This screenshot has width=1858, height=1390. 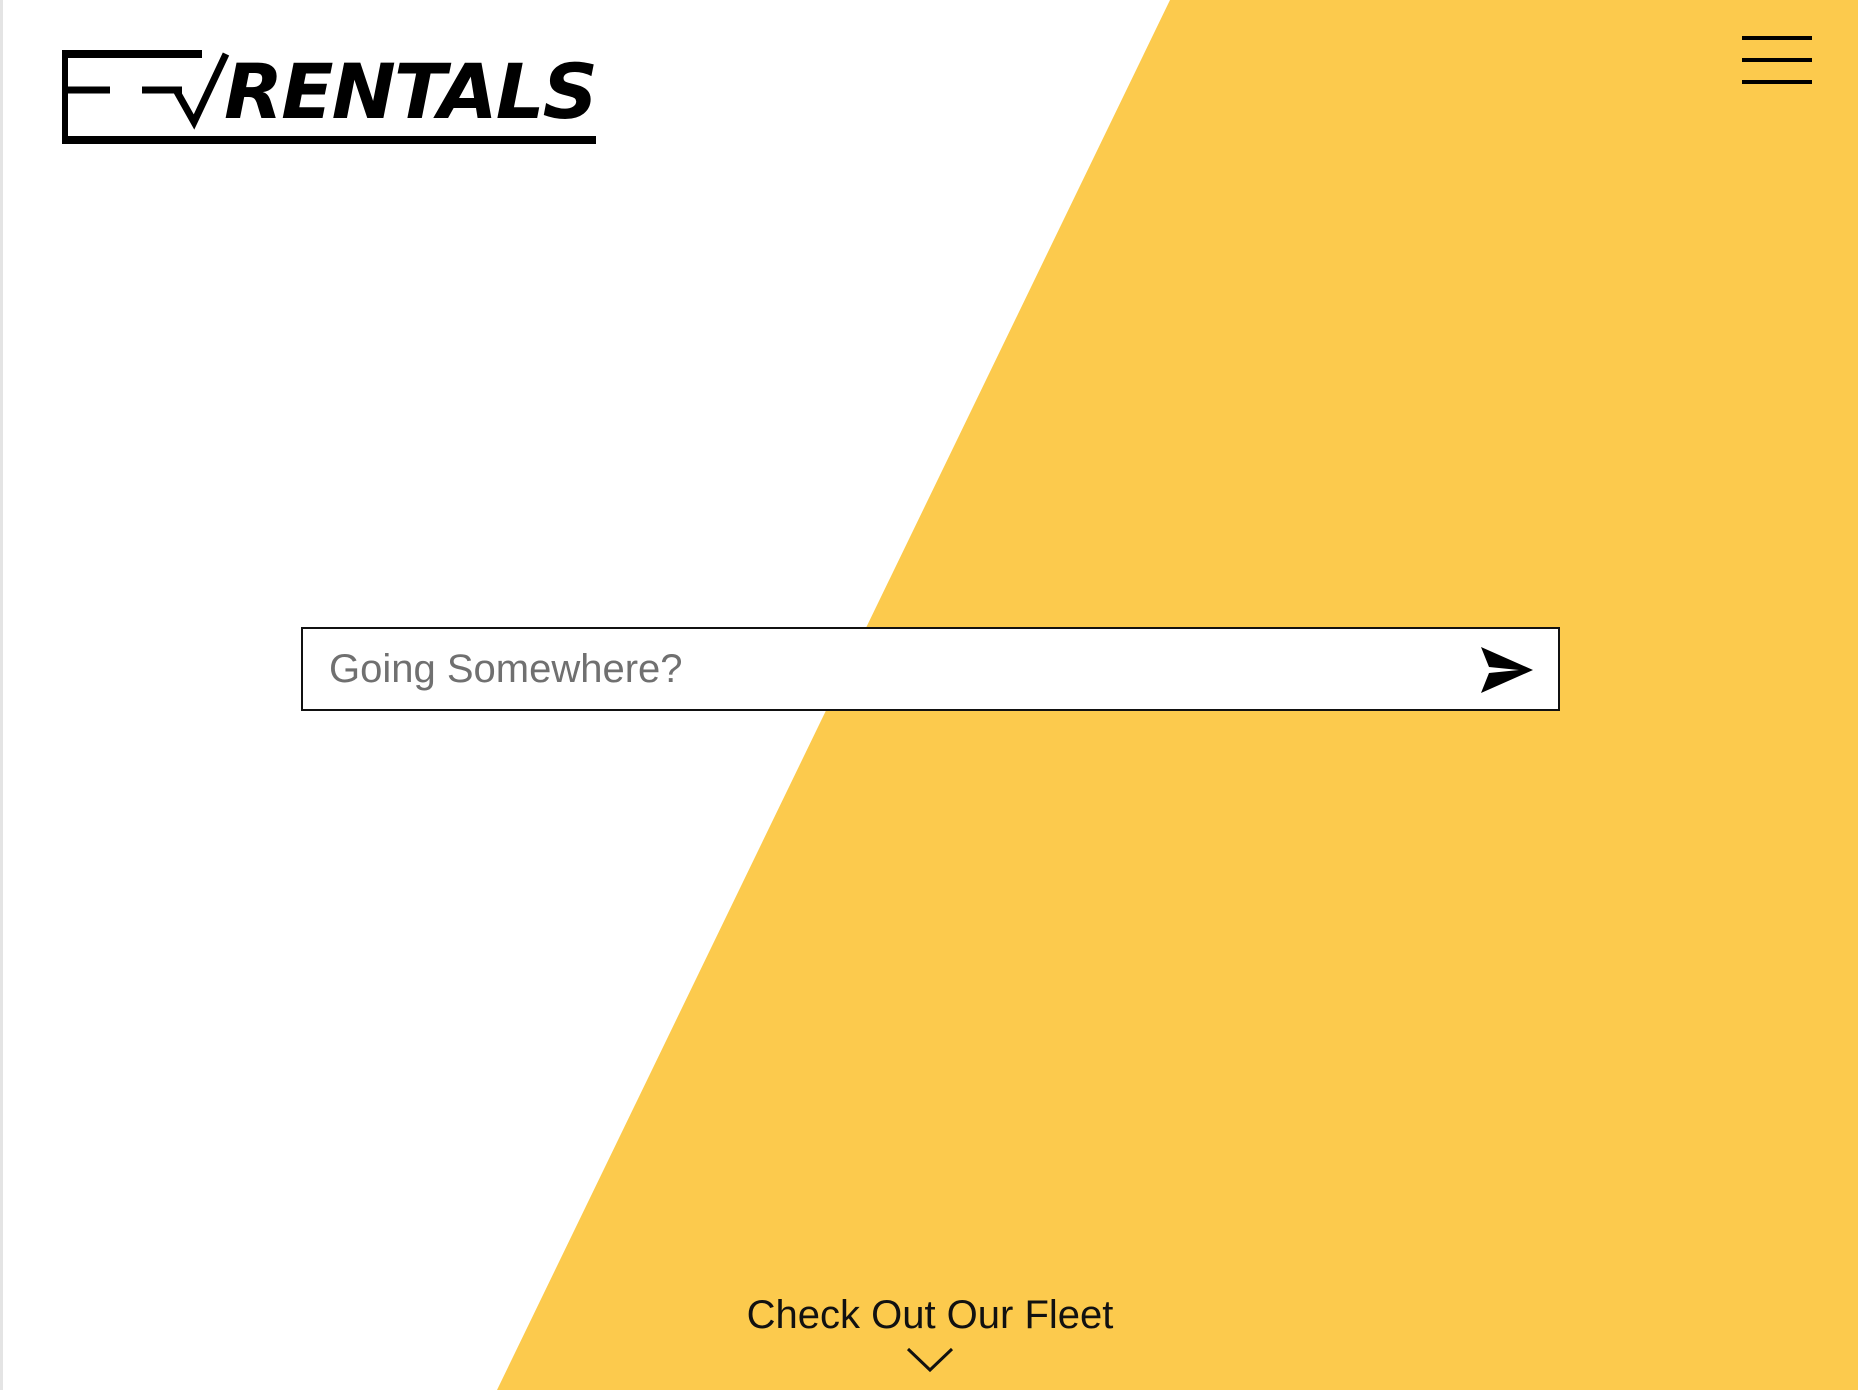 I want to click on logo-mark: RENTALS, so click(x=329, y=95).